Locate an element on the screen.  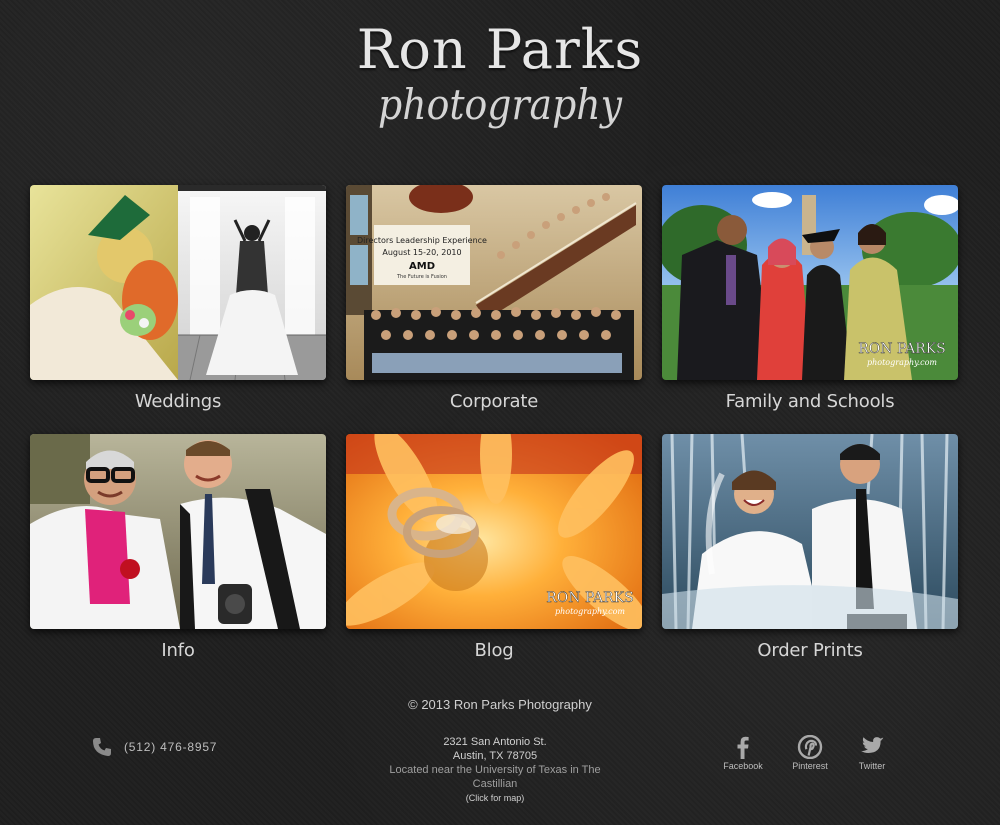
address-line2: Austin, TX 78705 is located at coordinates (495, 756).